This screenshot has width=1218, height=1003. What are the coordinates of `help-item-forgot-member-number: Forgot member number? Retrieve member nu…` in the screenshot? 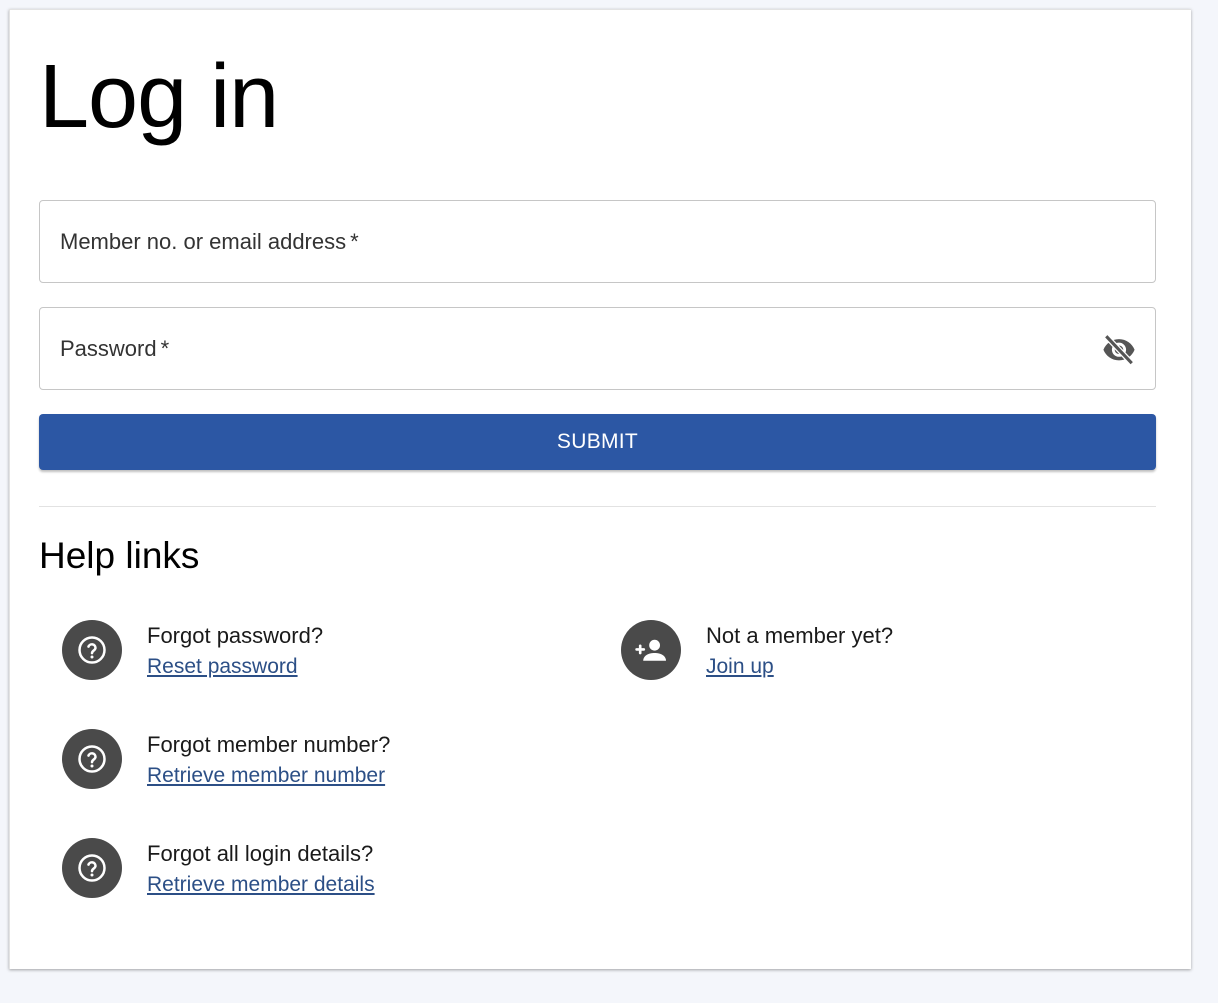 It's located at (226, 759).